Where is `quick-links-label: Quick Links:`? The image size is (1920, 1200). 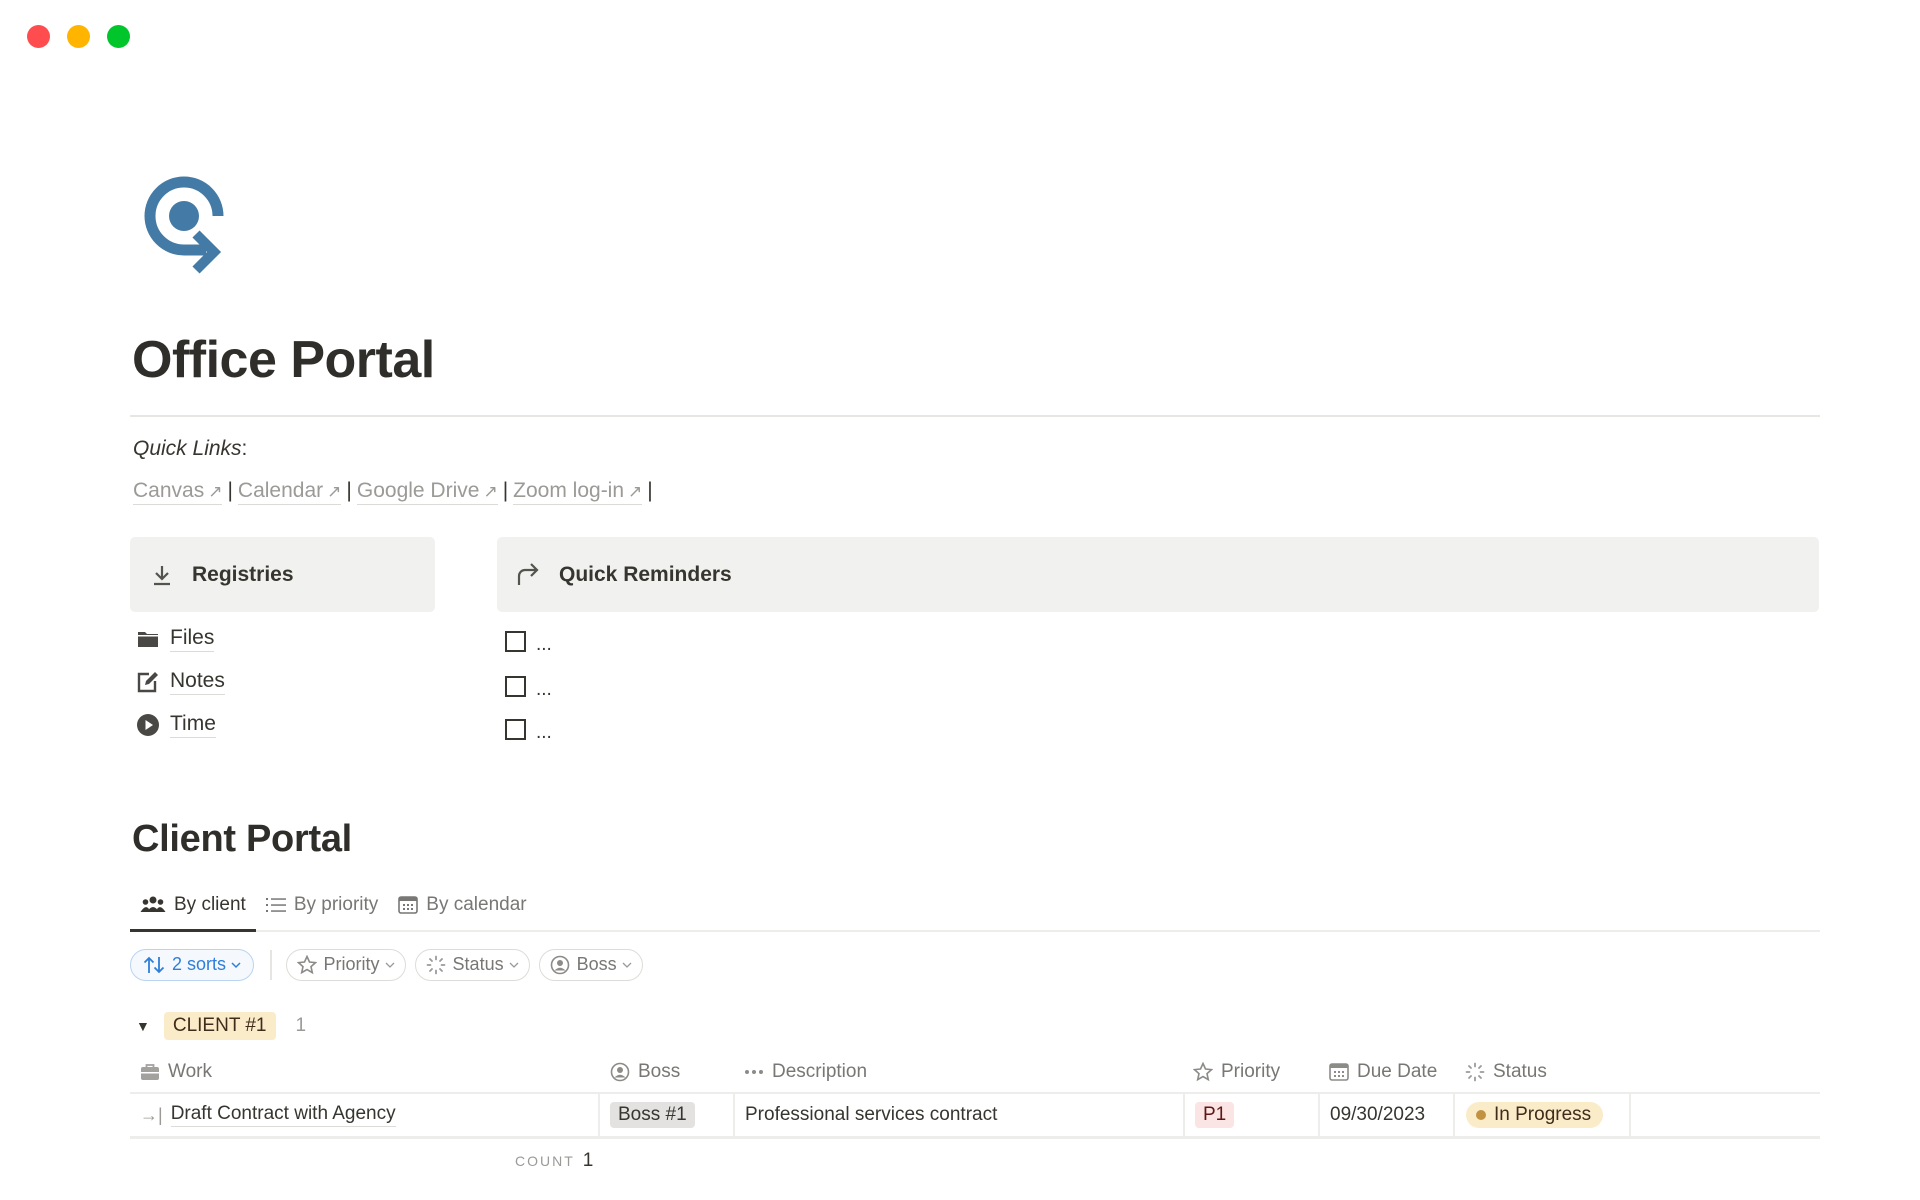 quick-links-label: Quick Links: is located at coordinates (190, 449).